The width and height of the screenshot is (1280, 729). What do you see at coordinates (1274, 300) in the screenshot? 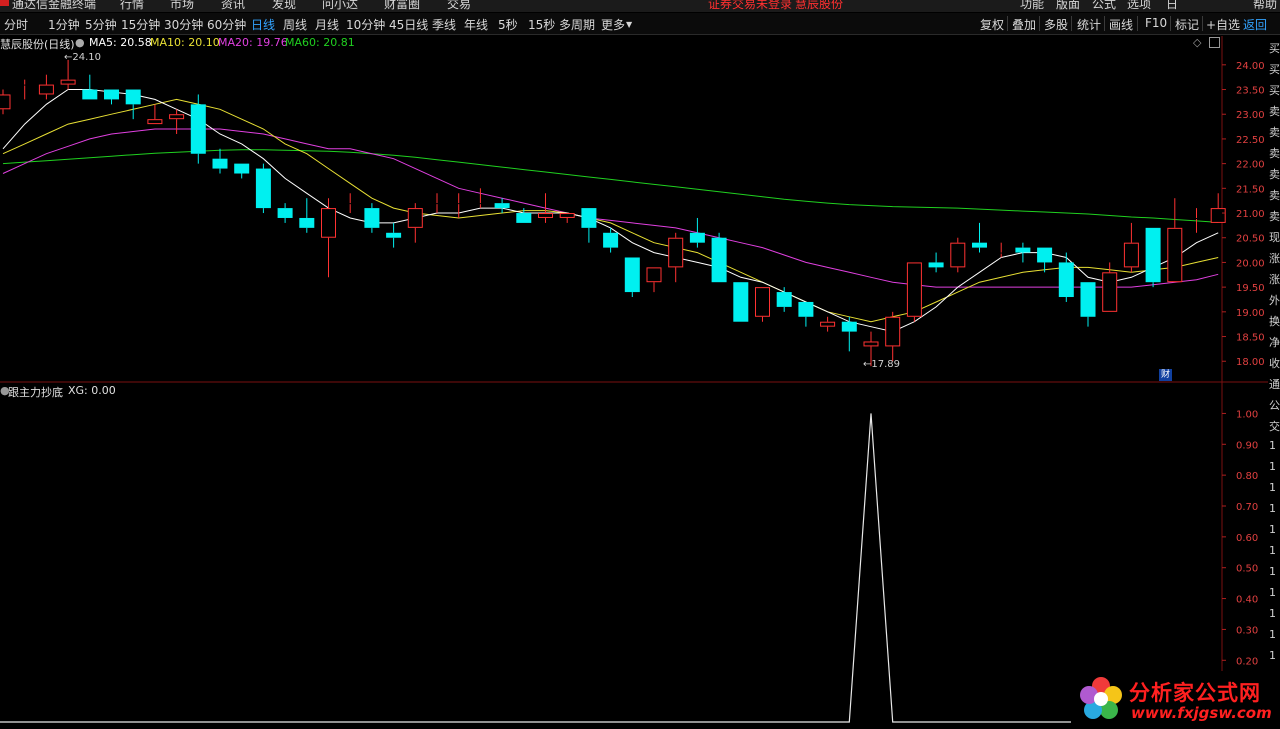
I see `quote-panel-char: 外` at bounding box center [1274, 300].